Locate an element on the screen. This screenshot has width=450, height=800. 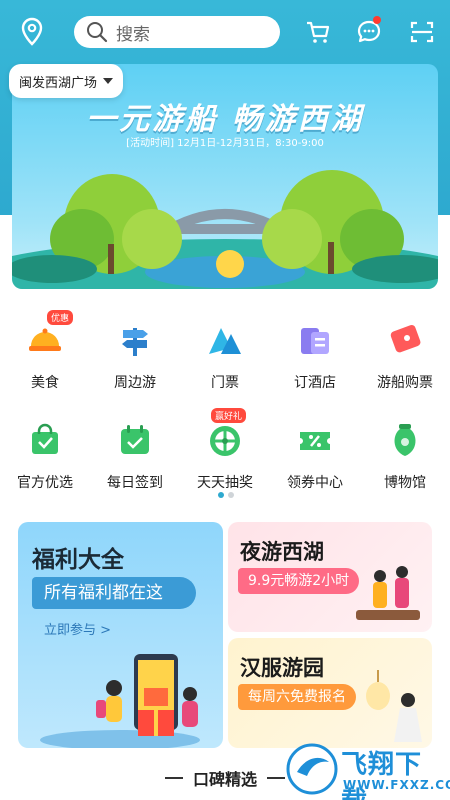
night-tour-card: 夜游西湖 9.9元畅游2小时 is located at coordinates (330, 577).